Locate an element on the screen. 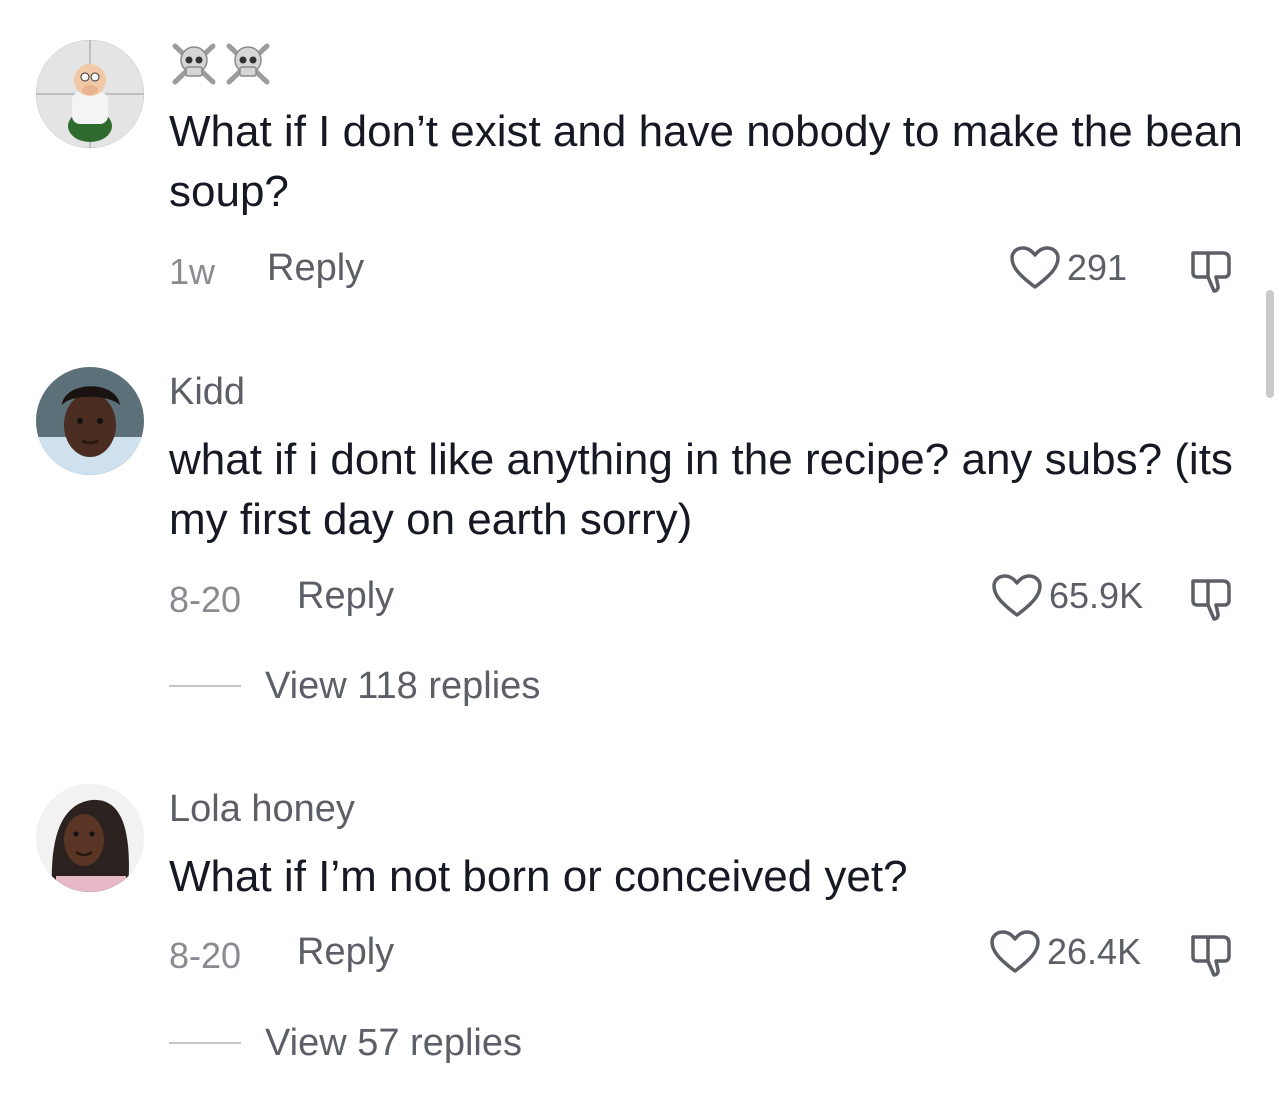 The image size is (1284, 1107). scrollbar is located at coordinates (1270, 344).